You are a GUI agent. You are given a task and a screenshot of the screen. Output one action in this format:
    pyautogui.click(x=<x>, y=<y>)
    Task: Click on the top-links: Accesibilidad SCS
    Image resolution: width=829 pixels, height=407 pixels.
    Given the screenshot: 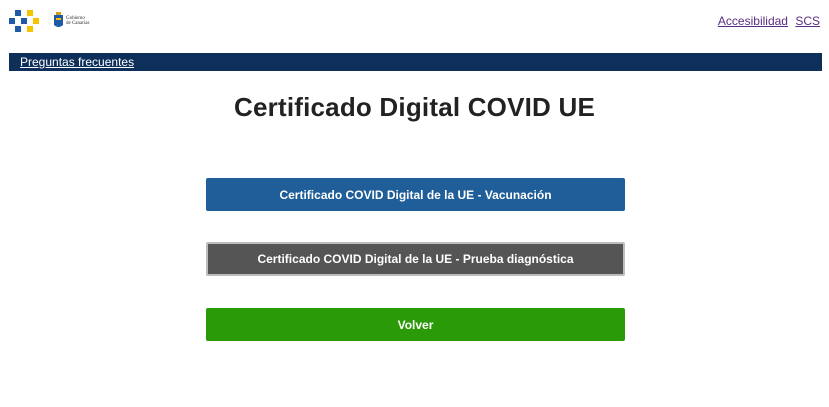 What is the action you would take?
    pyautogui.click(x=767, y=21)
    